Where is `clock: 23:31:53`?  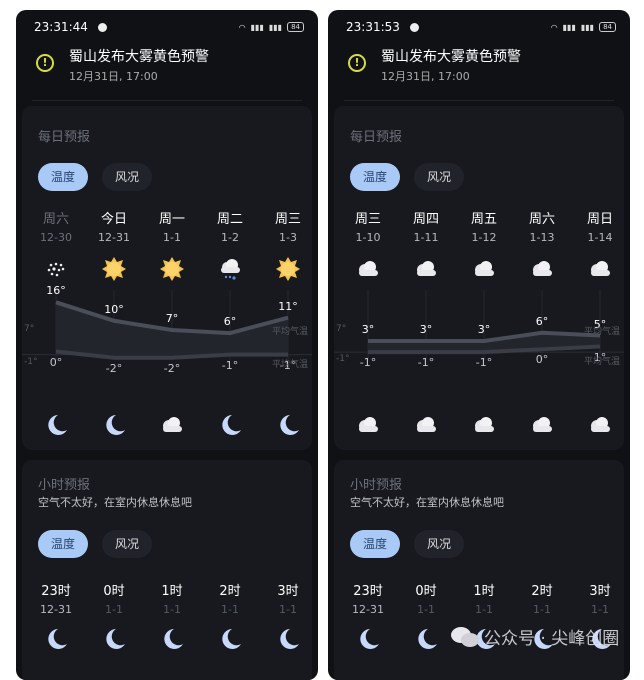
clock: 23:31:53 is located at coordinates (373, 27).